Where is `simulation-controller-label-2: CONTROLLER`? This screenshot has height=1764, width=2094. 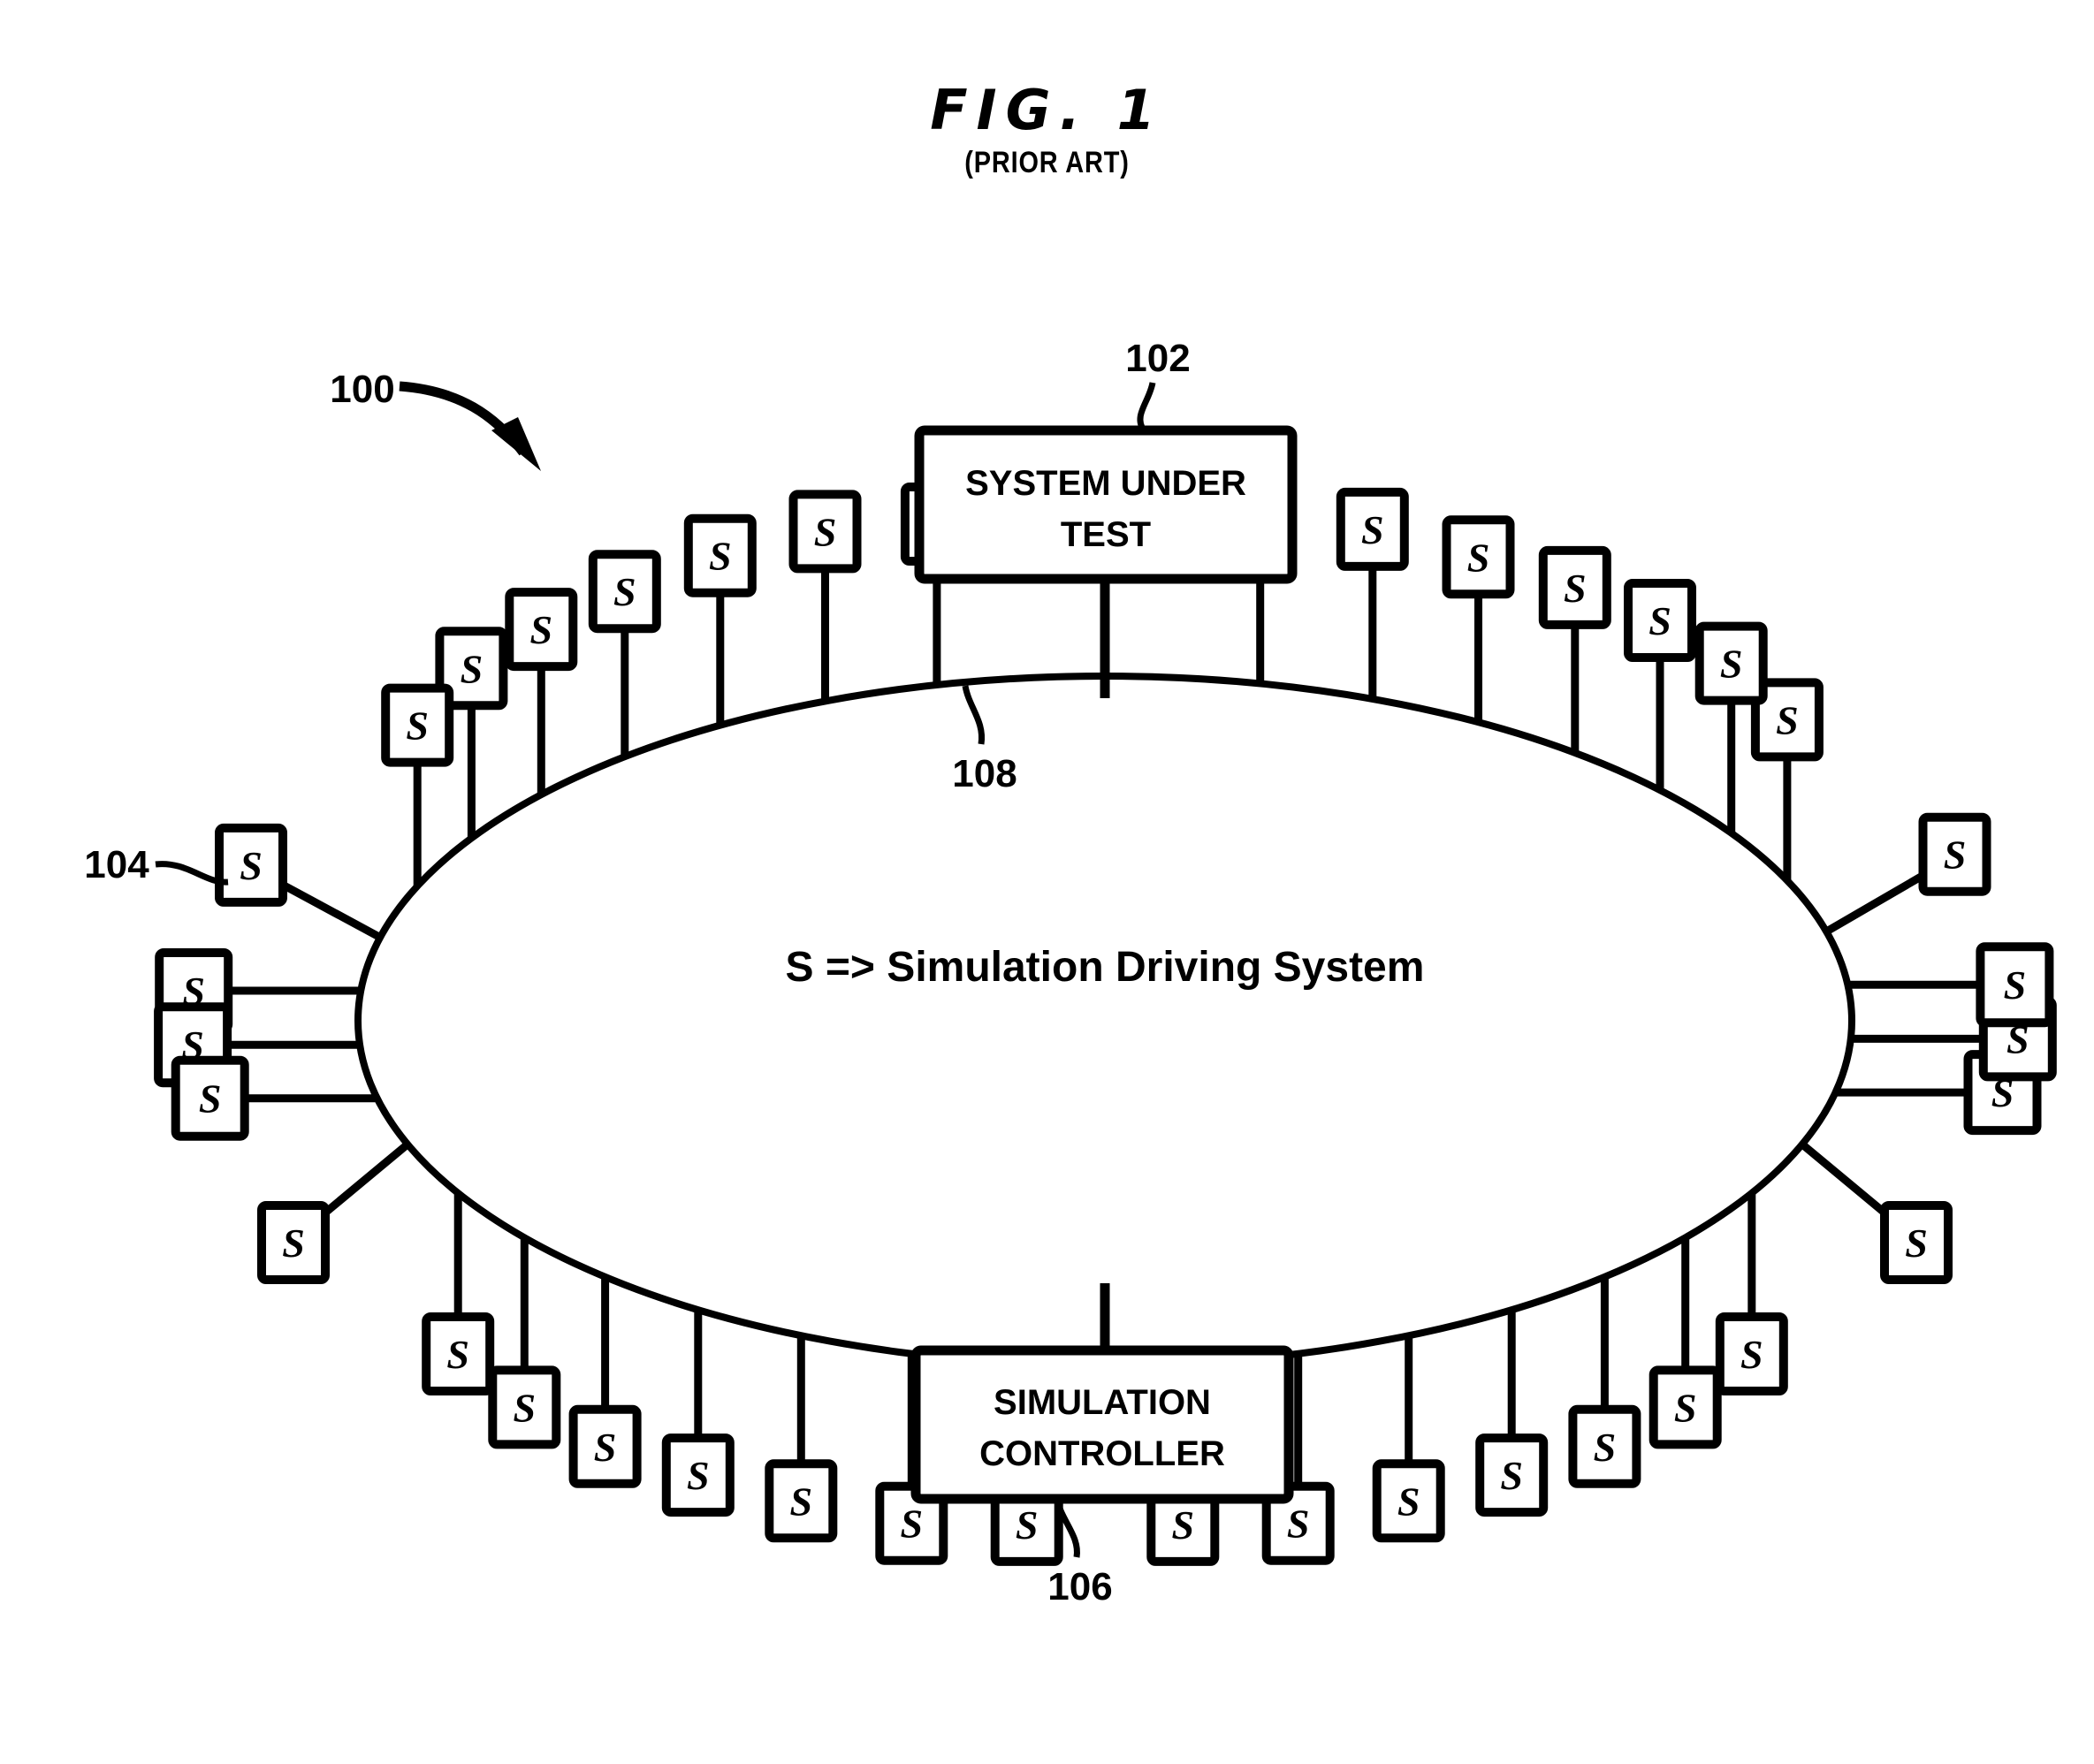 simulation-controller-label-2: CONTROLLER is located at coordinates (1102, 1454).